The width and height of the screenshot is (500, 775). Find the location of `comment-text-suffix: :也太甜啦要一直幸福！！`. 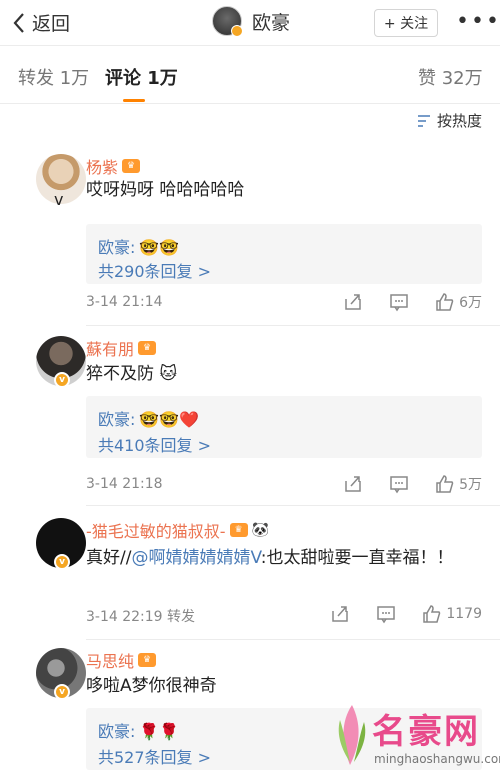

comment-text-suffix: :也太甜啦要一直幸福！！ is located at coordinates (357, 558).